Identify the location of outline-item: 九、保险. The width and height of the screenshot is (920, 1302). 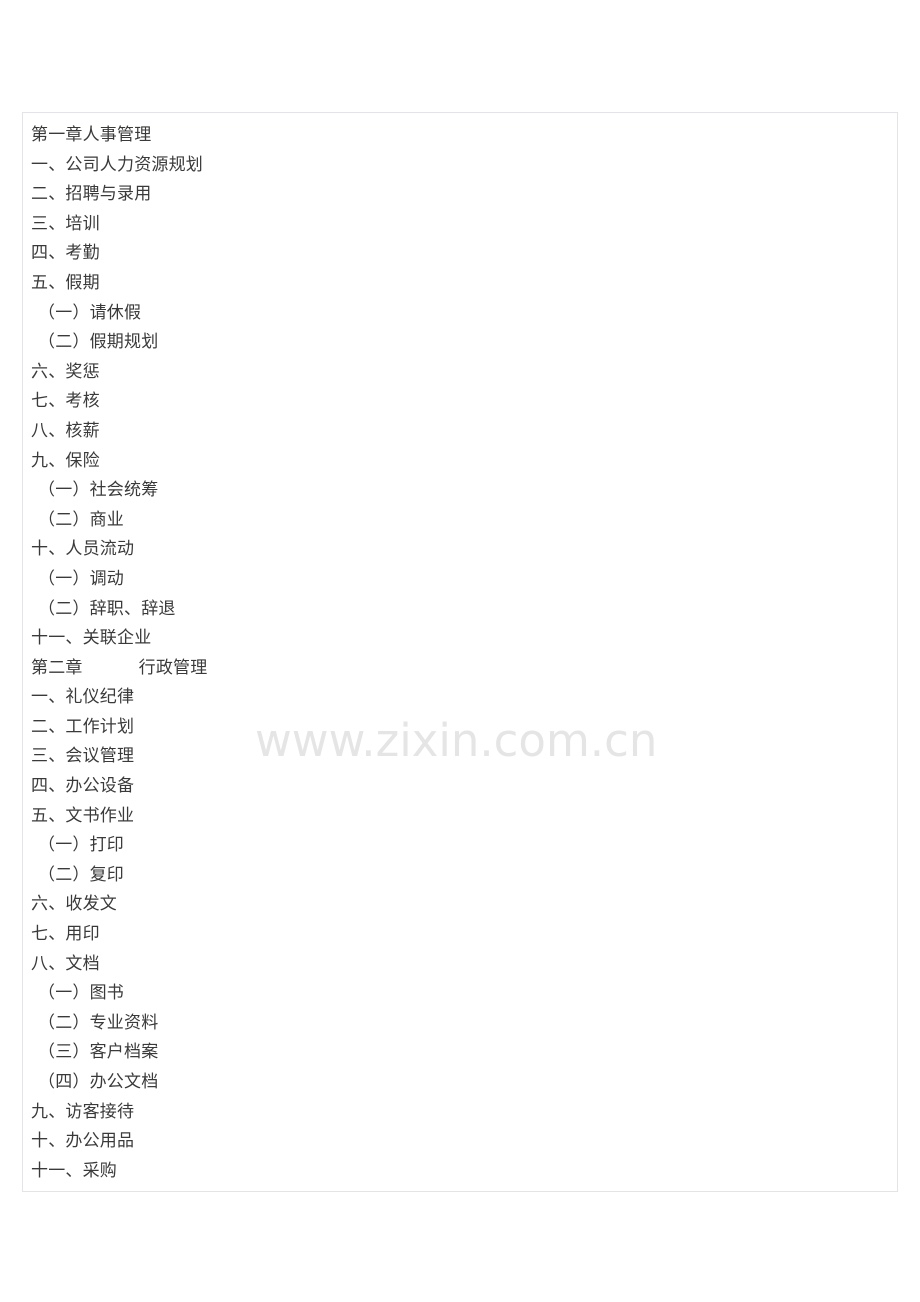
(65, 460).